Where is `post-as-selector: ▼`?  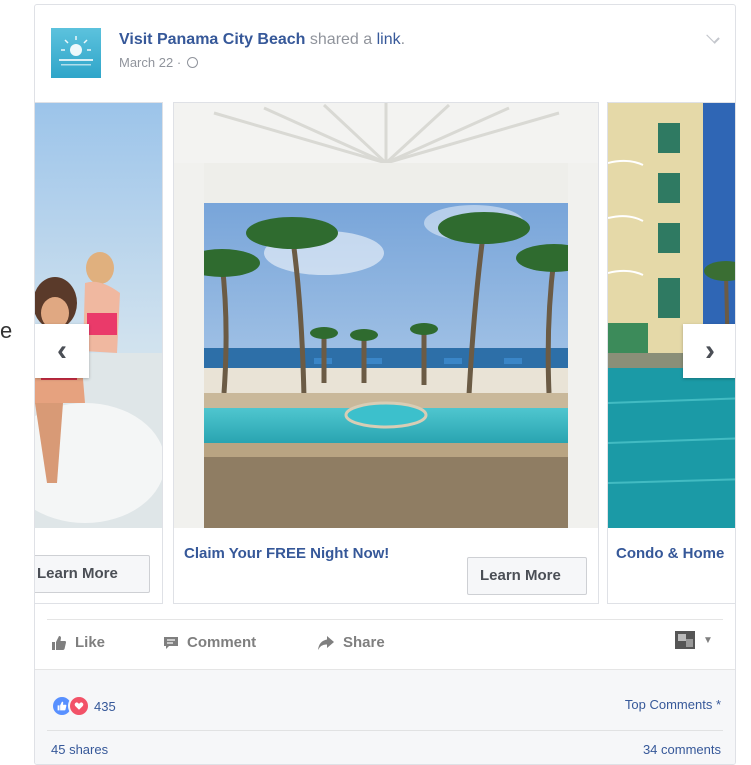 post-as-selector: ▼ is located at coordinates (694, 640).